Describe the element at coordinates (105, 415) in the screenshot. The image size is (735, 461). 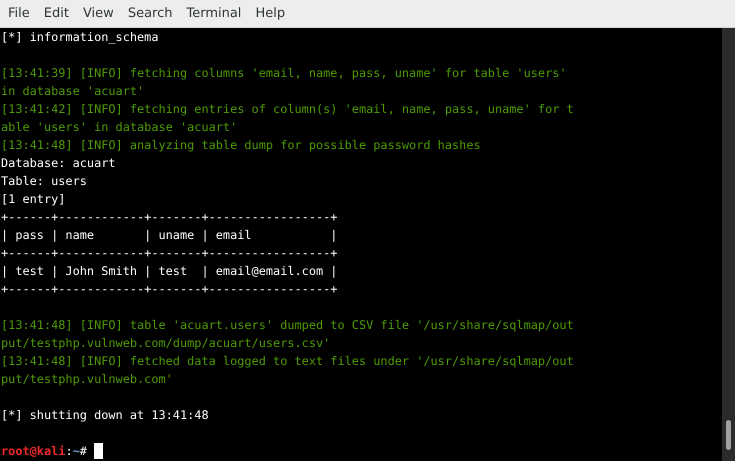
I see `terminal-line: [*] shutting down at 13:41:48` at that location.